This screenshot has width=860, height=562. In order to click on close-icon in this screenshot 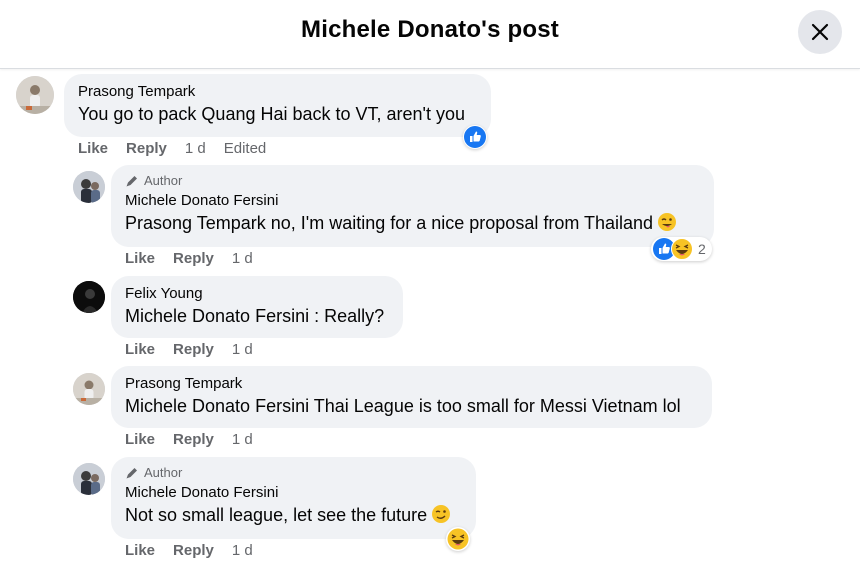, I will do `click(820, 32)`.